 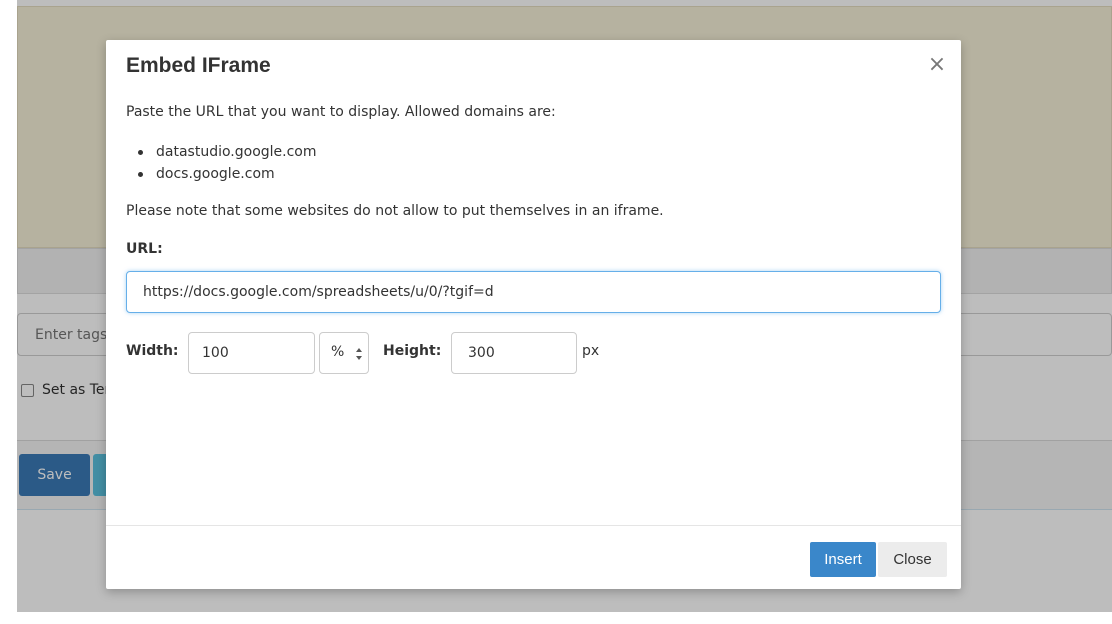 What do you see at coordinates (912, 559) in the screenshot?
I see `close-button: Close` at bounding box center [912, 559].